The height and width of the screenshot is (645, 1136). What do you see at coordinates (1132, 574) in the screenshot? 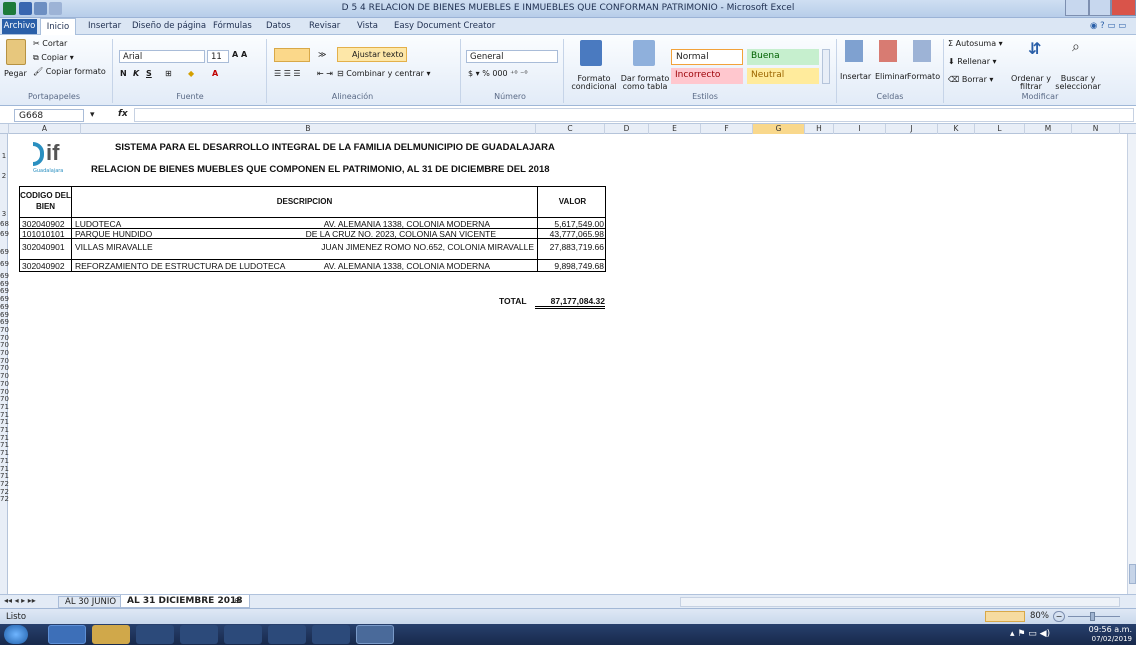
I see `scroll-thumb` at bounding box center [1132, 574].